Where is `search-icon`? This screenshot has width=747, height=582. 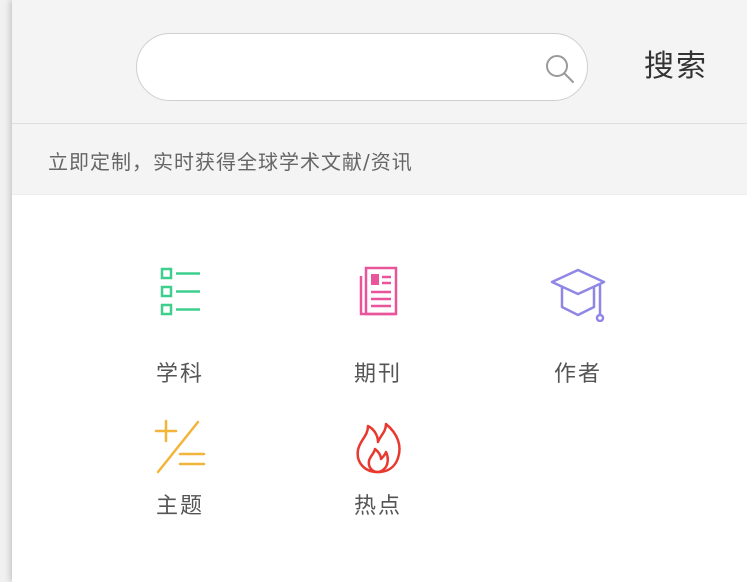
search-icon is located at coordinates (560, 69).